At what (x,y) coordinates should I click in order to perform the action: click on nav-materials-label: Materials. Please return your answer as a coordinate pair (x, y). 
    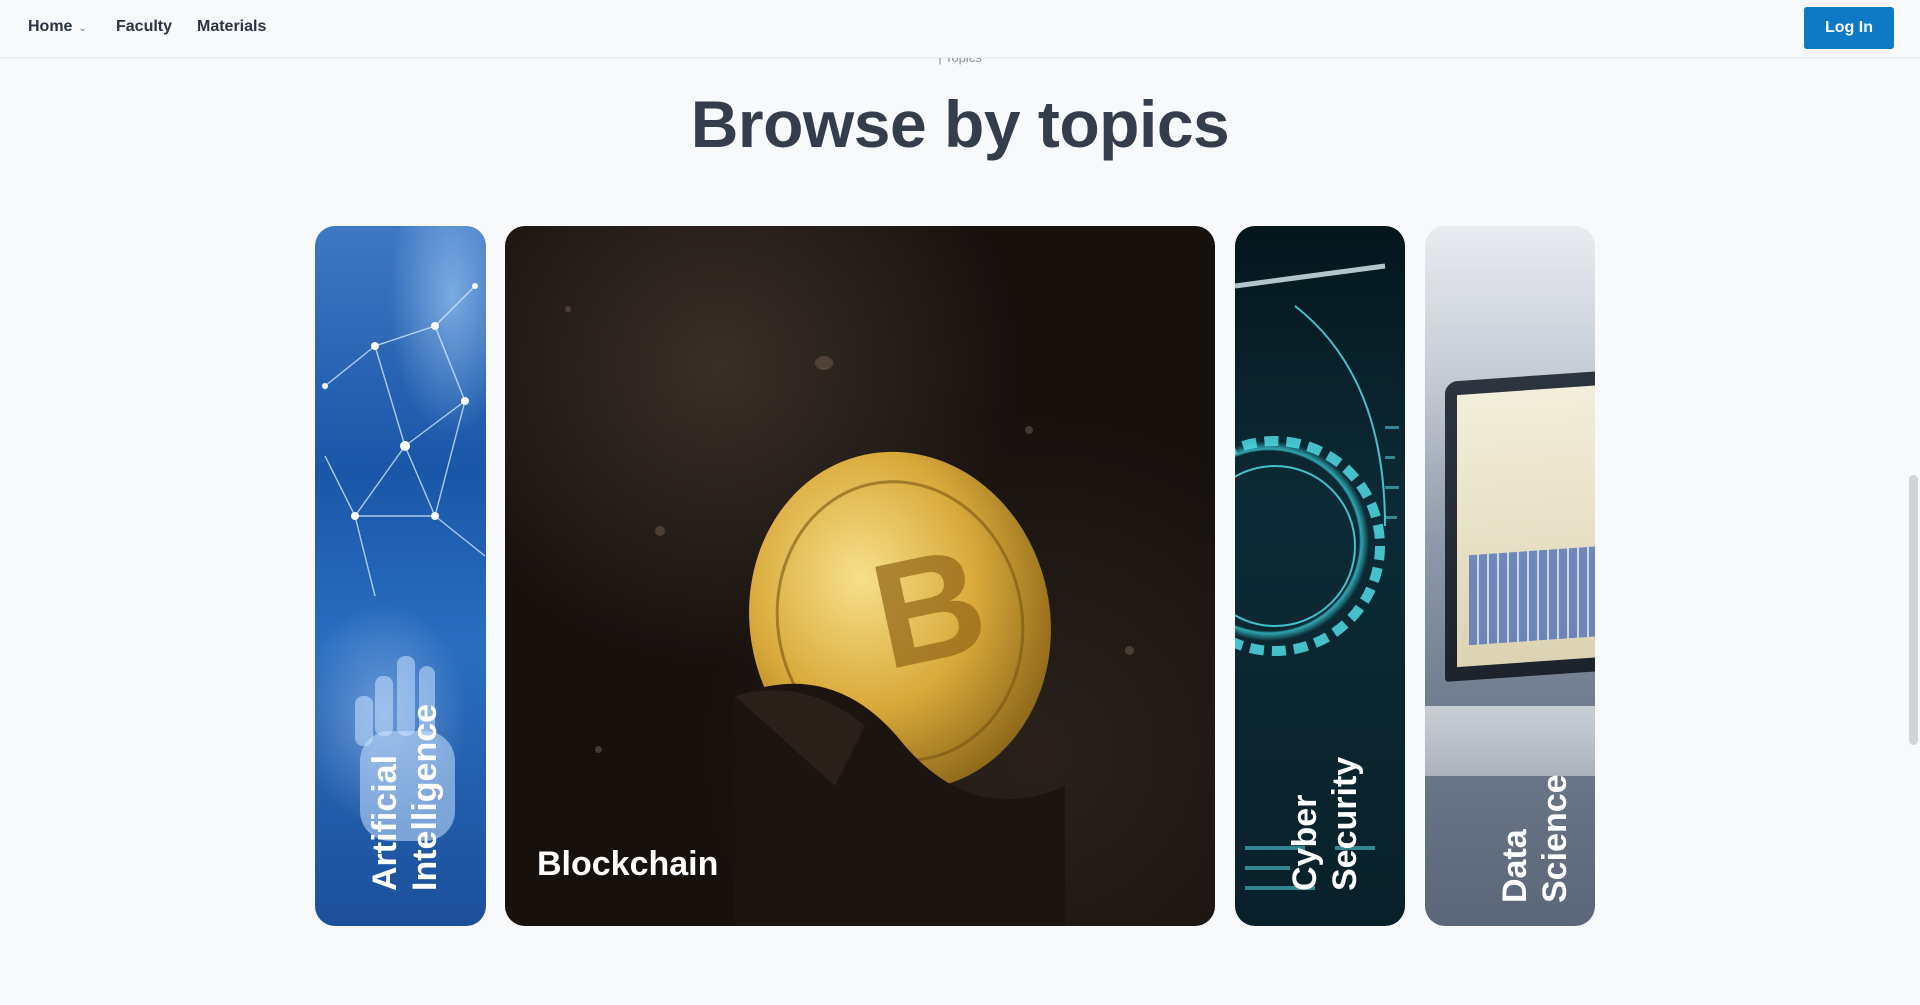
    Looking at the image, I should click on (232, 26).